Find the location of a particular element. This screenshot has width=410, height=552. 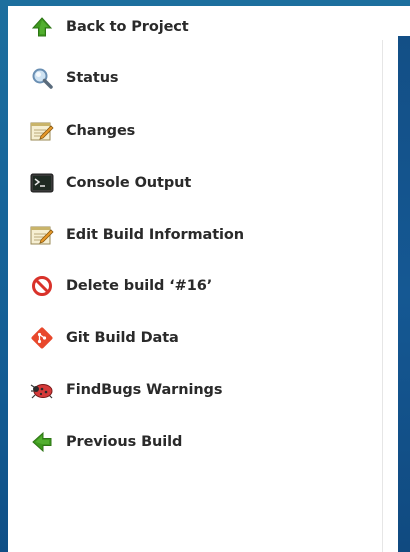

sidebar-item-edit-build-information: Edit Build Information is located at coordinates (193, 235).